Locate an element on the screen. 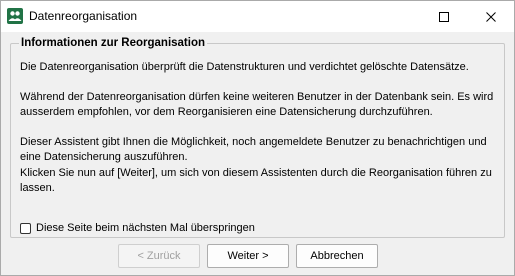 The height and width of the screenshot is (276, 515). maximize-button is located at coordinates (444, 16).